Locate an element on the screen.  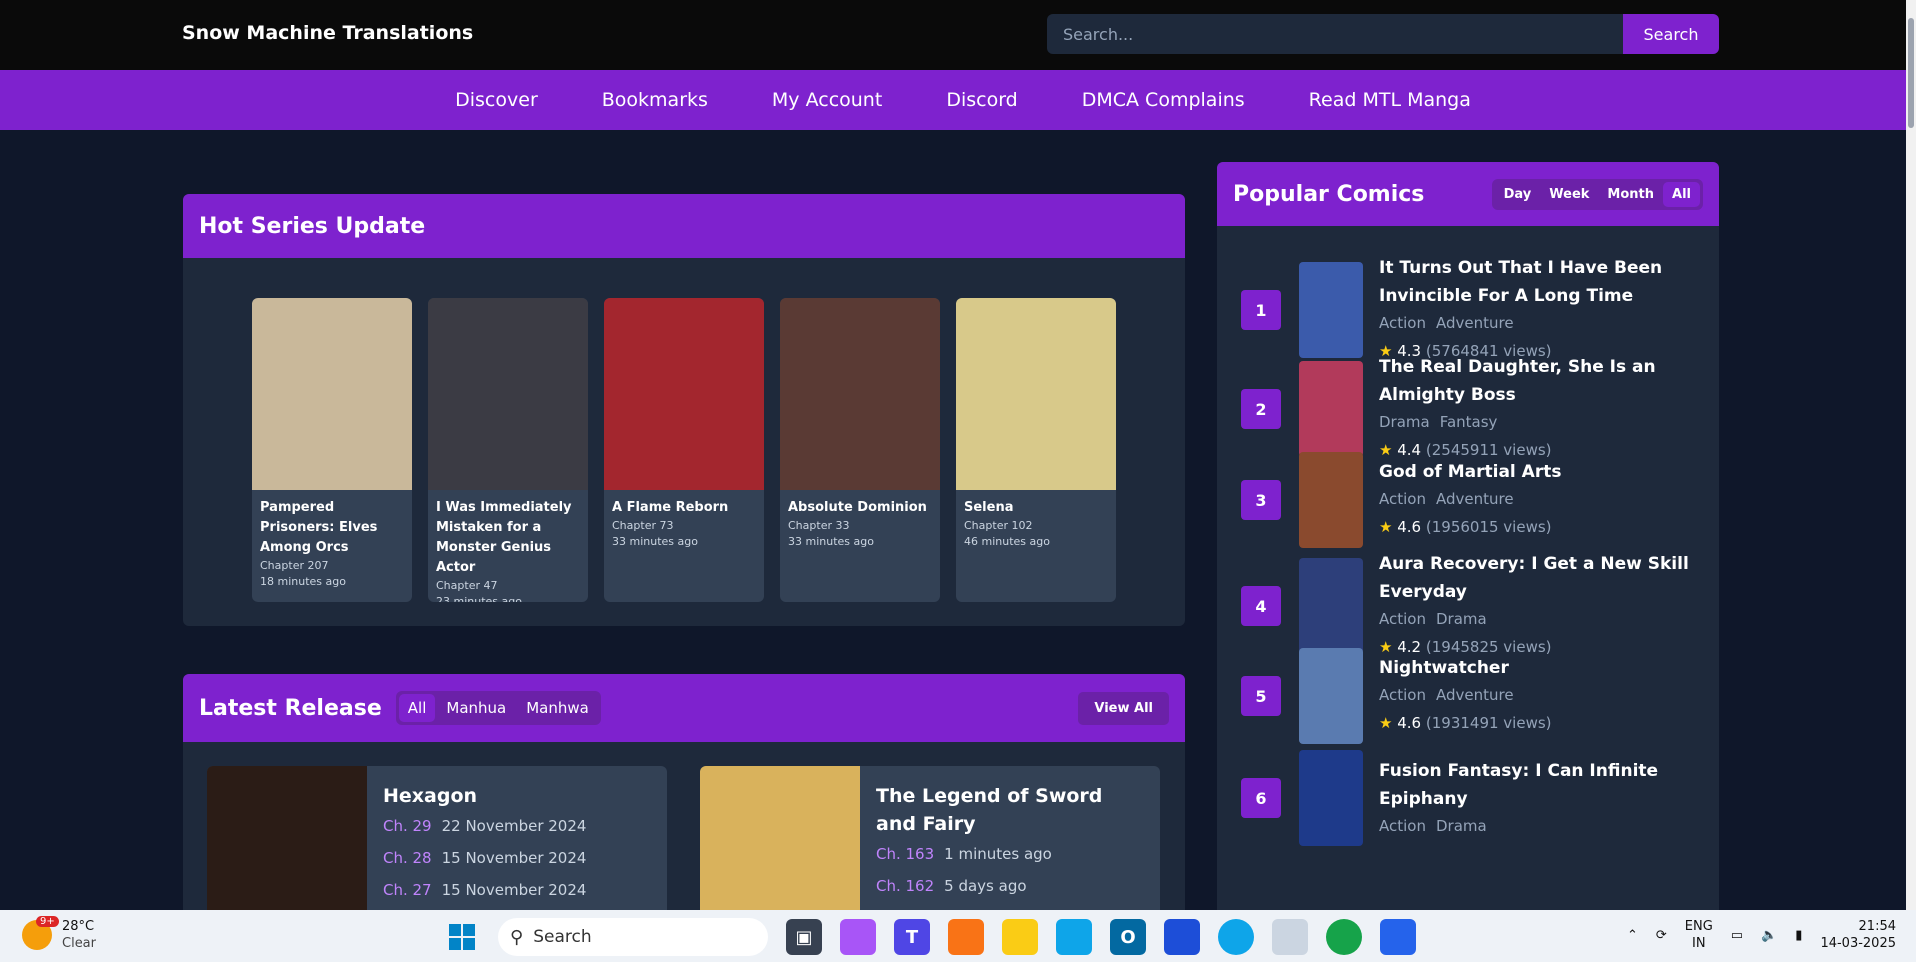
series-card: A Flame Reborn Chapter 73 33 minutes ago is located at coordinates (684, 450).